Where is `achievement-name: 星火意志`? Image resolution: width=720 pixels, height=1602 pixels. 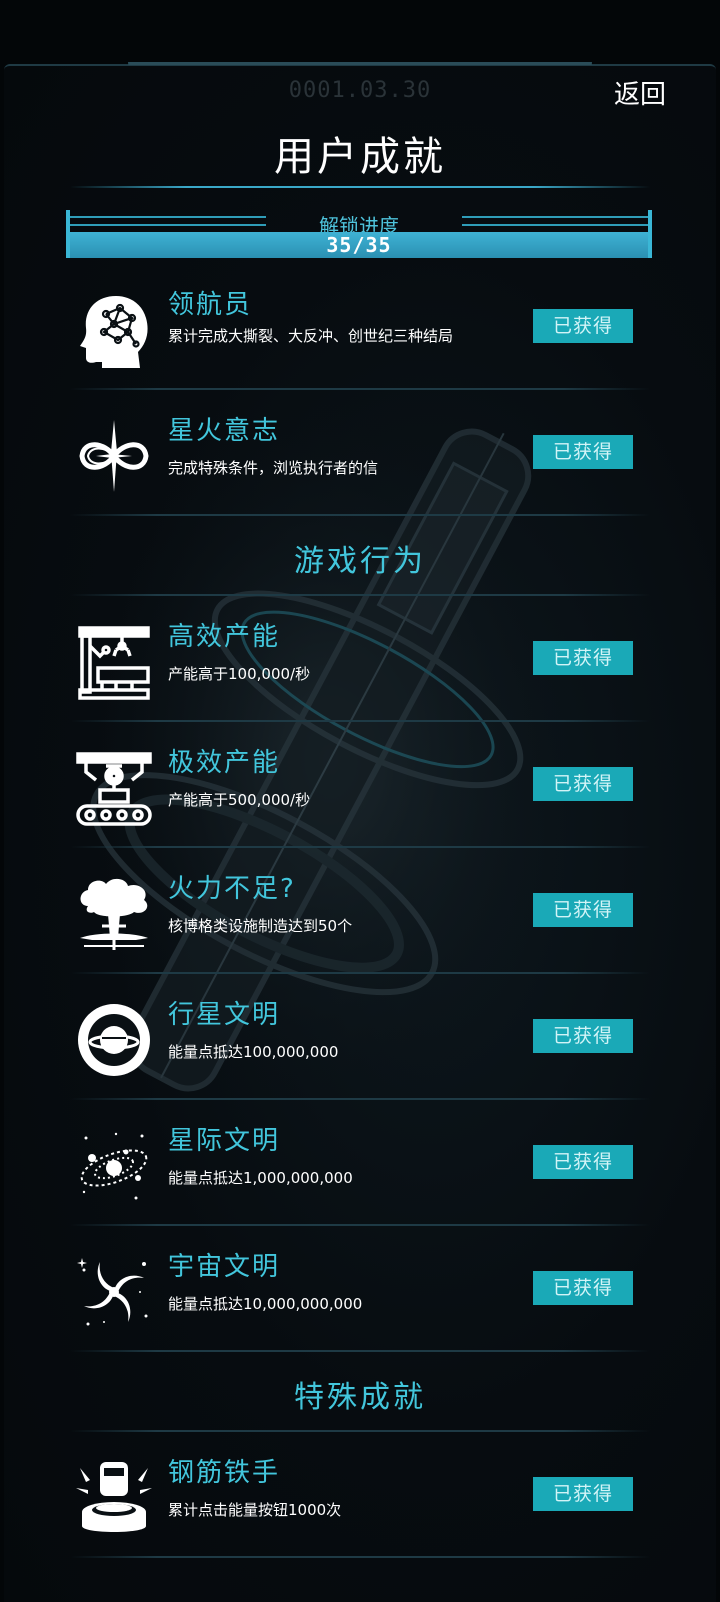 achievement-name: 星火意志 is located at coordinates (224, 431).